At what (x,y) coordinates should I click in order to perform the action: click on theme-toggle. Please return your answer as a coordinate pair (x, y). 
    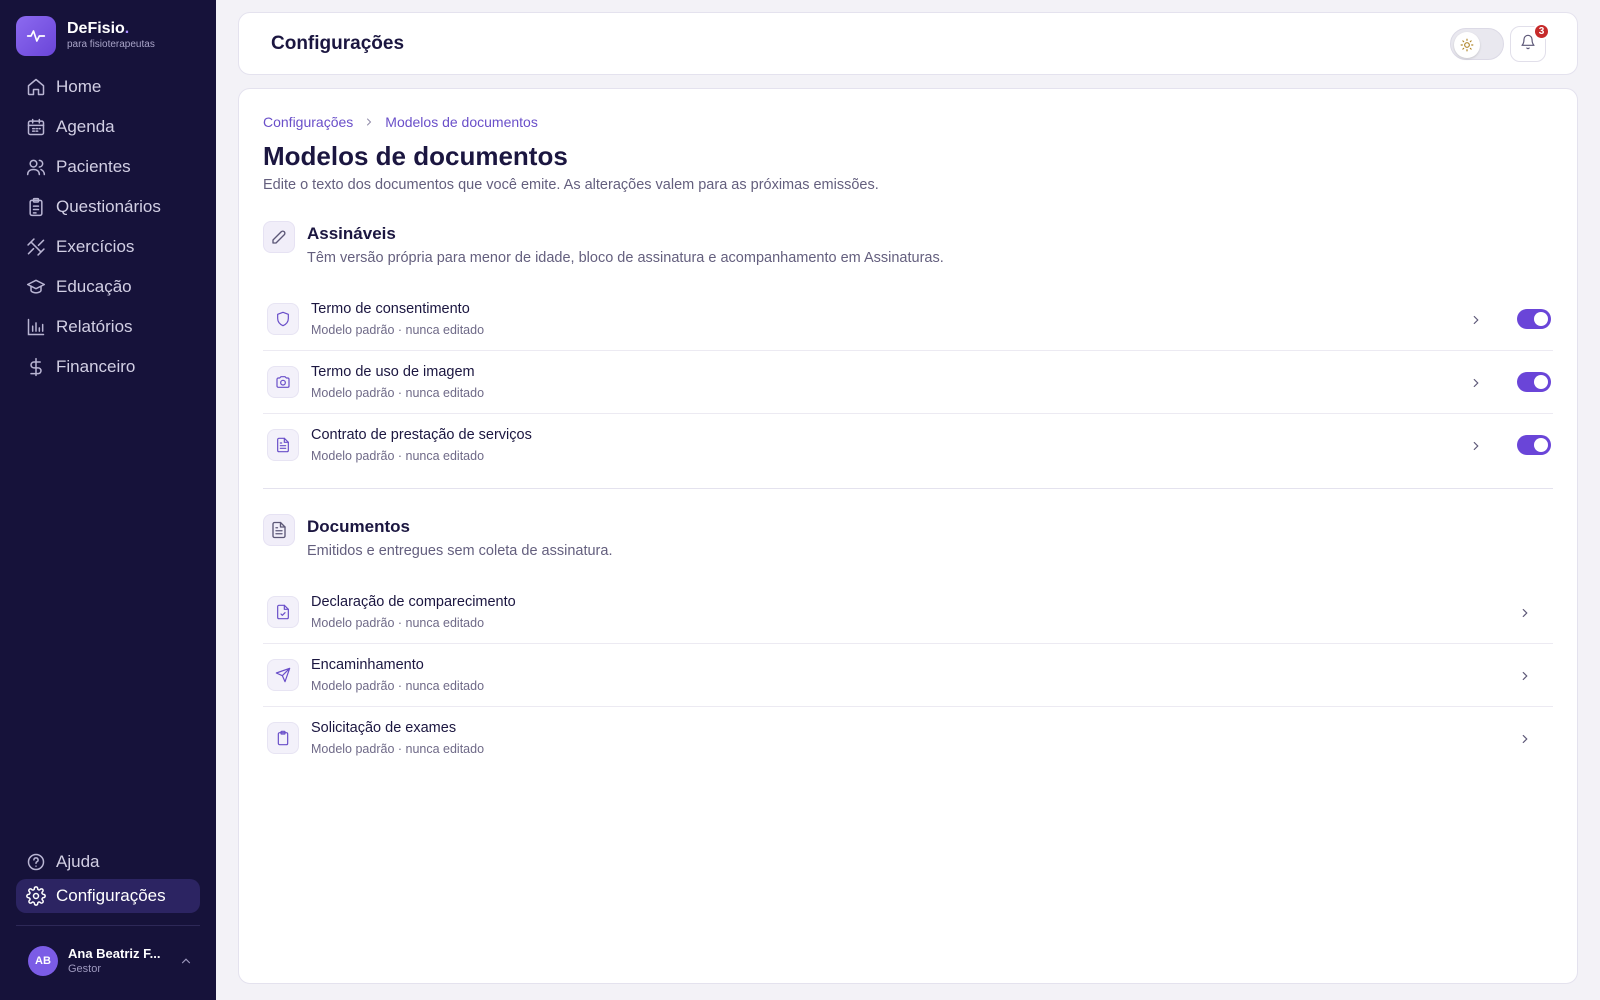
    Looking at the image, I should click on (1477, 44).